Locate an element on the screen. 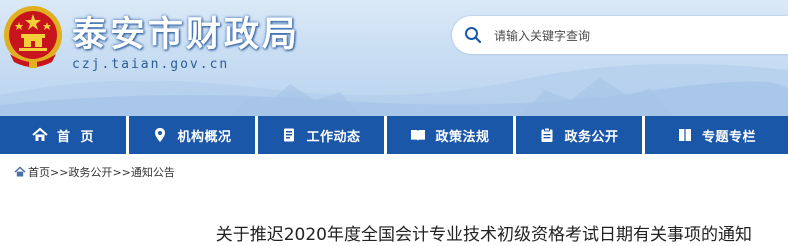 The height and width of the screenshot is (246, 788). nav-item-home: 首 页 is located at coordinates (63, 135).